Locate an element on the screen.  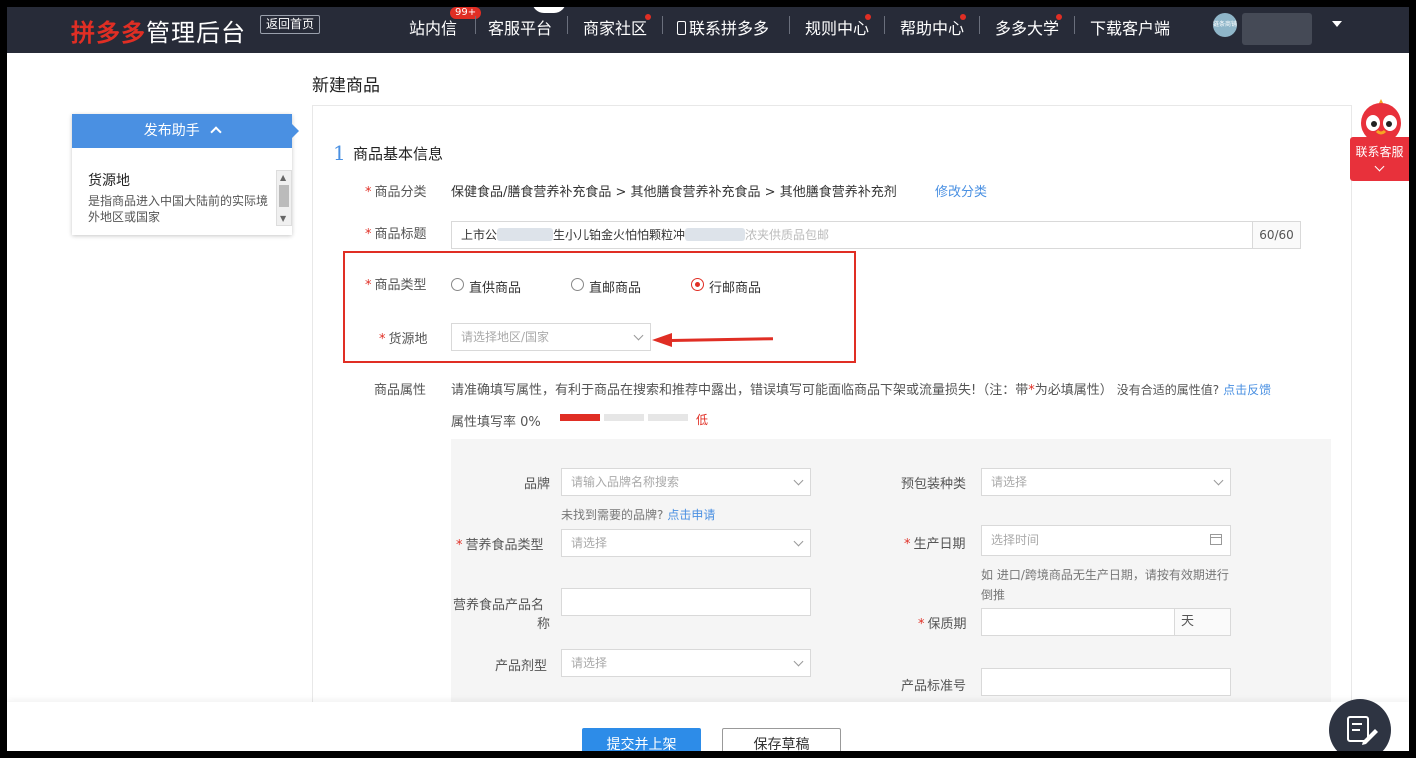
assistant-scrollbar: ▲ ▼ is located at coordinates (284, 198).